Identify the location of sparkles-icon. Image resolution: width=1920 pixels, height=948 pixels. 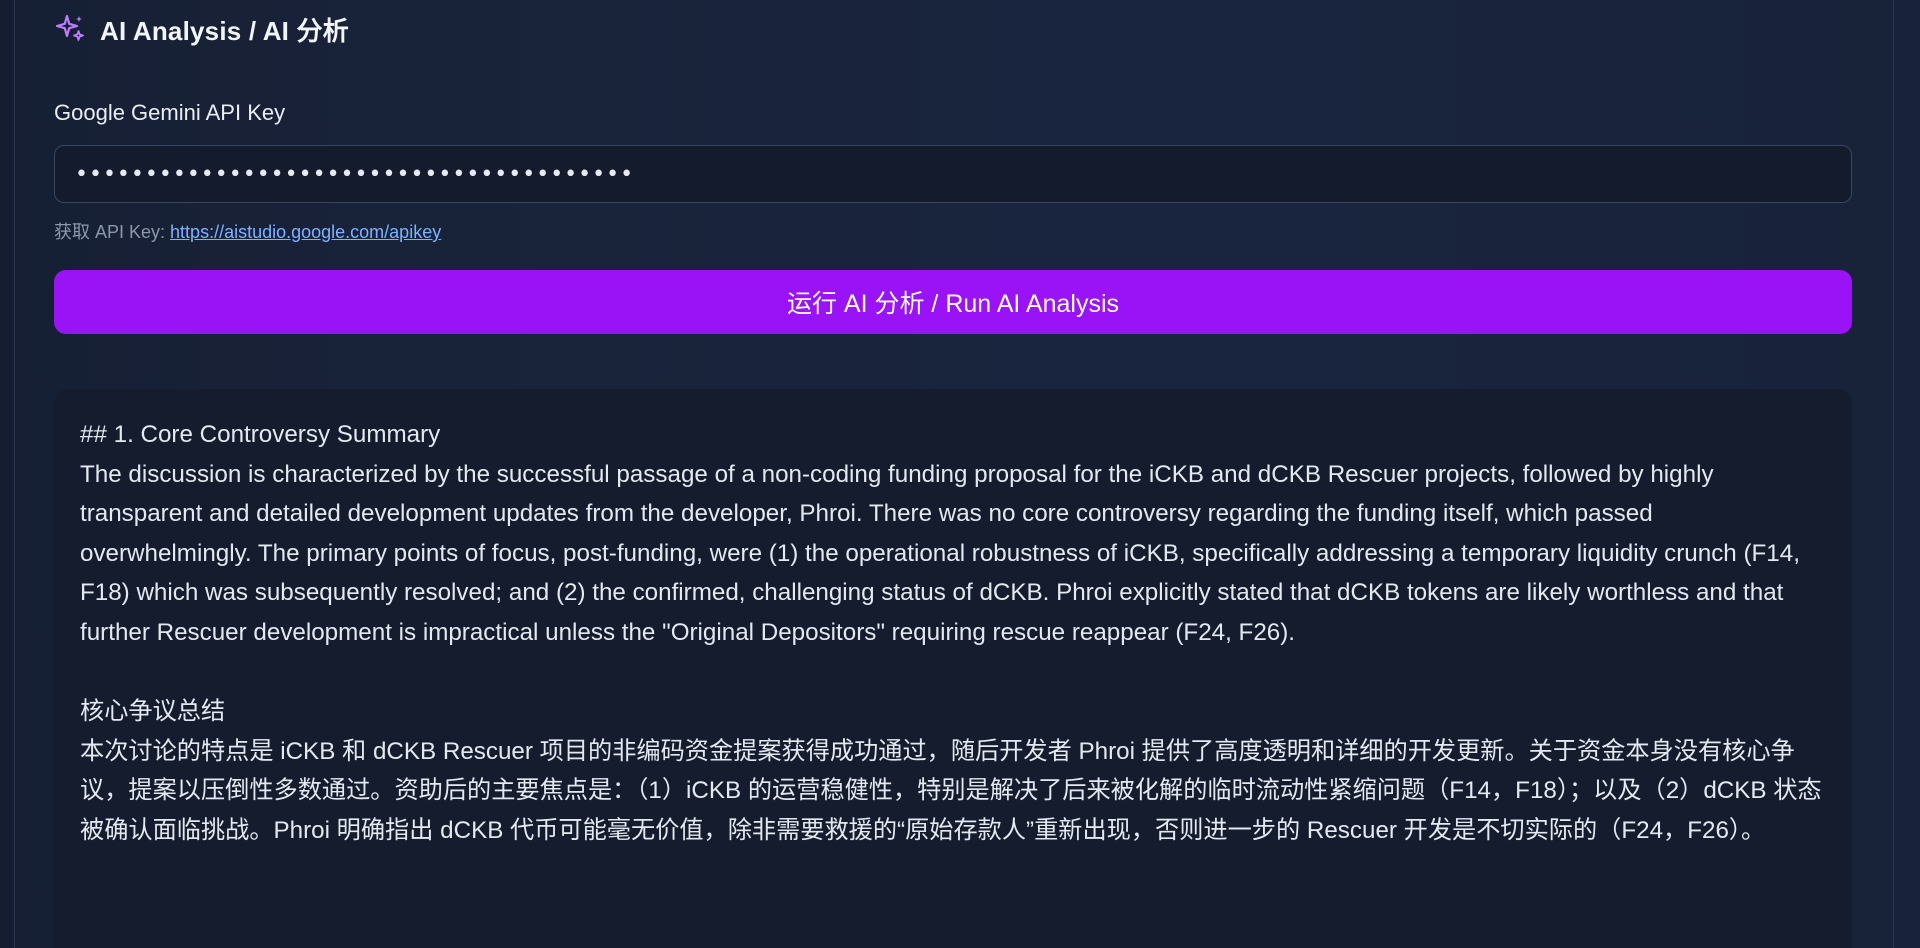
(70, 29).